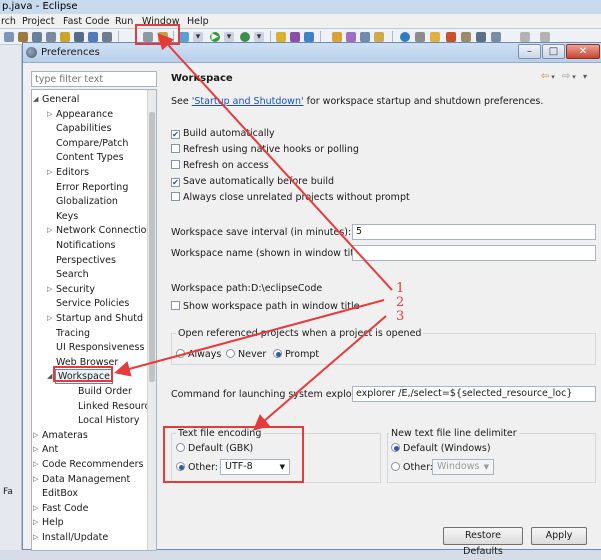  What do you see at coordinates (451, 37) in the screenshot?
I see `stop-icon` at bounding box center [451, 37].